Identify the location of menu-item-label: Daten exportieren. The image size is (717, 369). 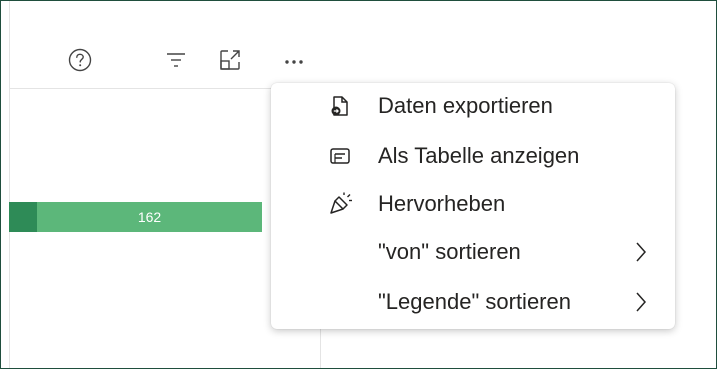
(465, 105).